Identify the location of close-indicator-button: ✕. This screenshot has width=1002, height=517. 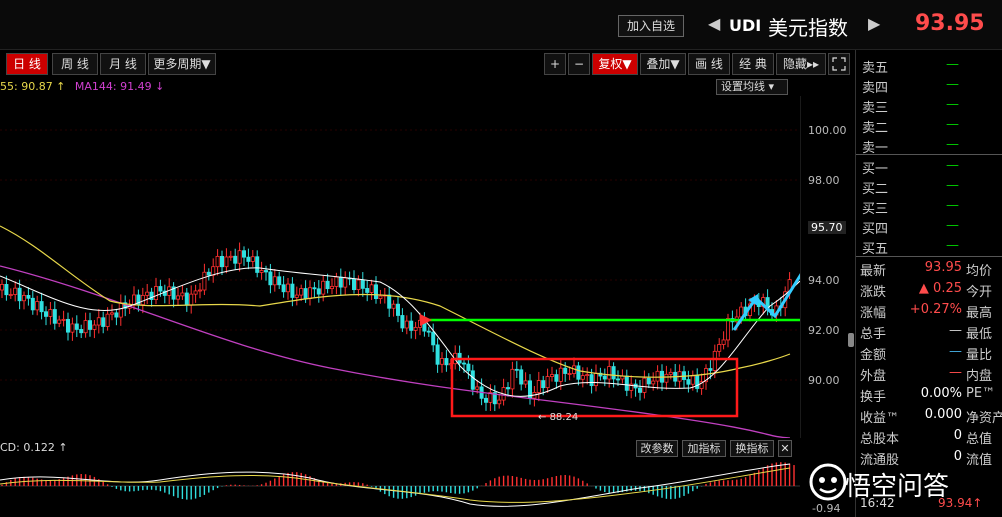
(785, 448).